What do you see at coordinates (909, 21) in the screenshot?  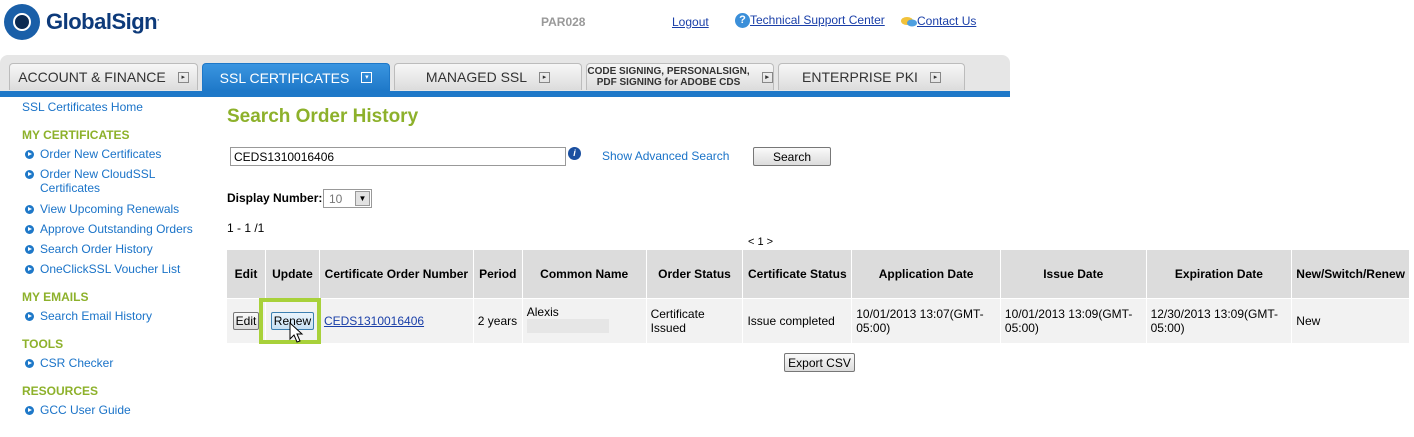 I see `chat-bubbles-icon` at bounding box center [909, 21].